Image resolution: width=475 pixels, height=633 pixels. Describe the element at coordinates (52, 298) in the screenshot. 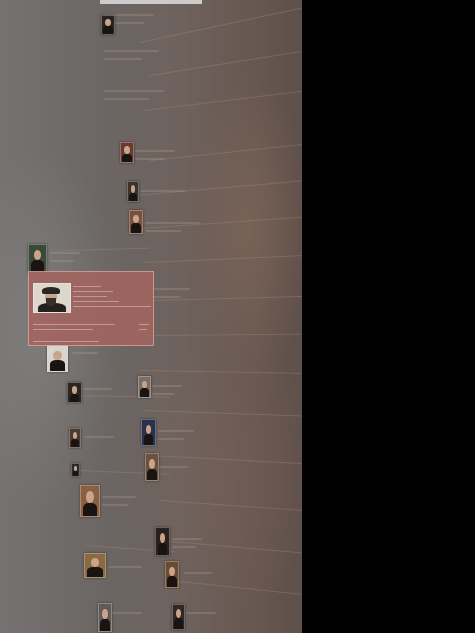

I see `popup-portrait` at that location.